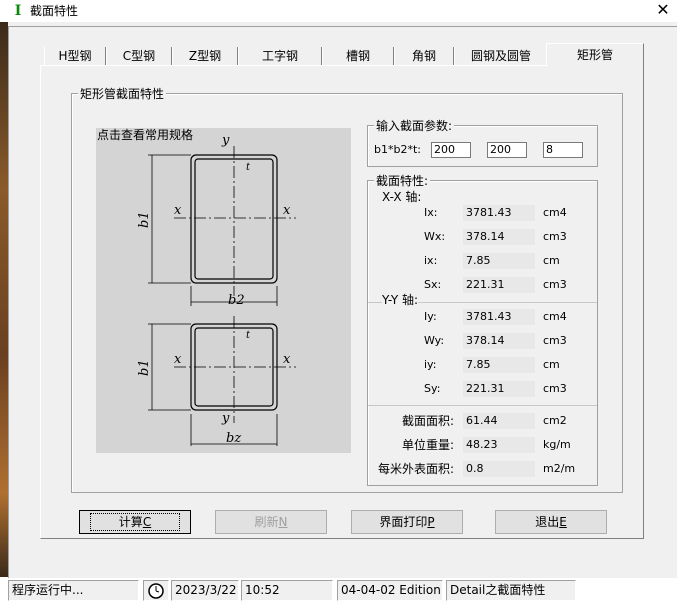 The image size is (677, 606). Describe the element at coordinates (266, 522) in the screenshot. I see `refresh-label: 刷新` at that location.